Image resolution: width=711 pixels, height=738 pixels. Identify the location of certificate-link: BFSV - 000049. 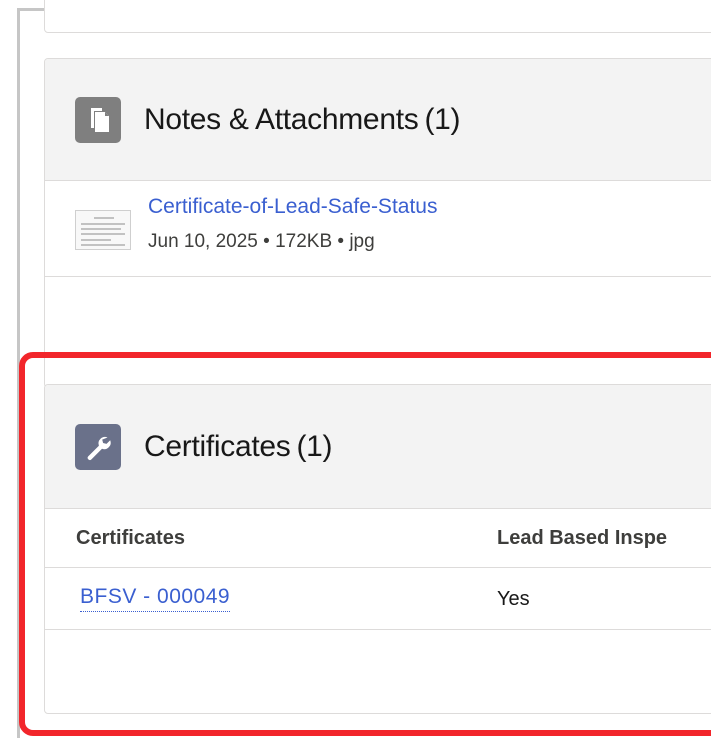
(155, 598).